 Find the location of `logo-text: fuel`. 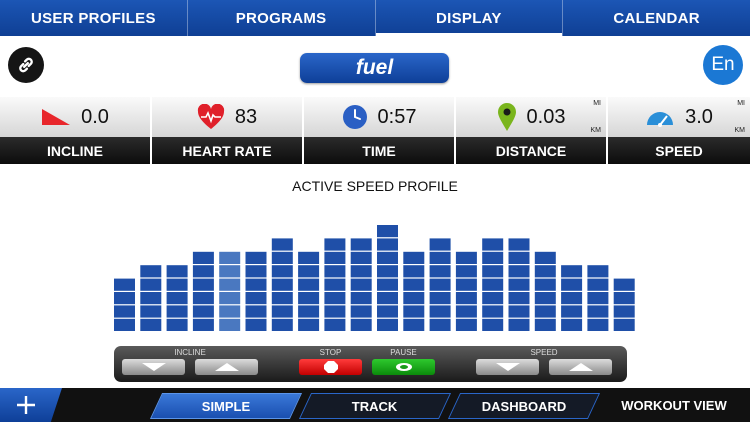

logo-text: fuel is located at coordinates (374, 67).